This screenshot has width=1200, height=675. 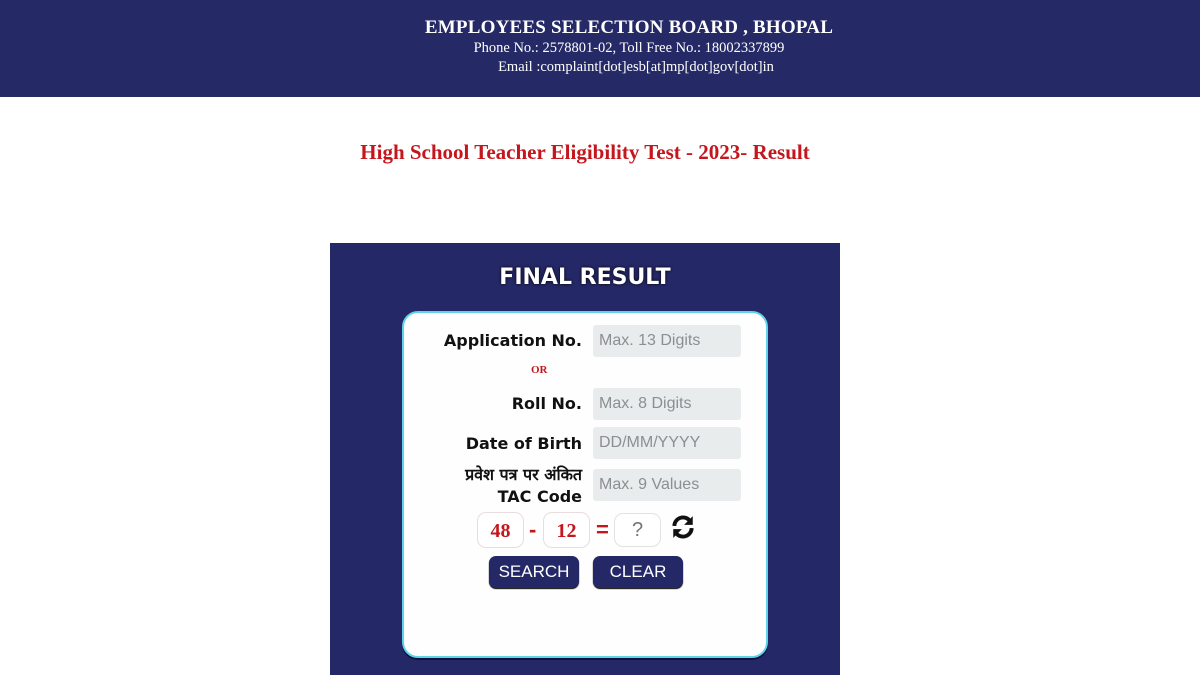 I want to click on search-button: SEARCH, so click(x=534, y=572).